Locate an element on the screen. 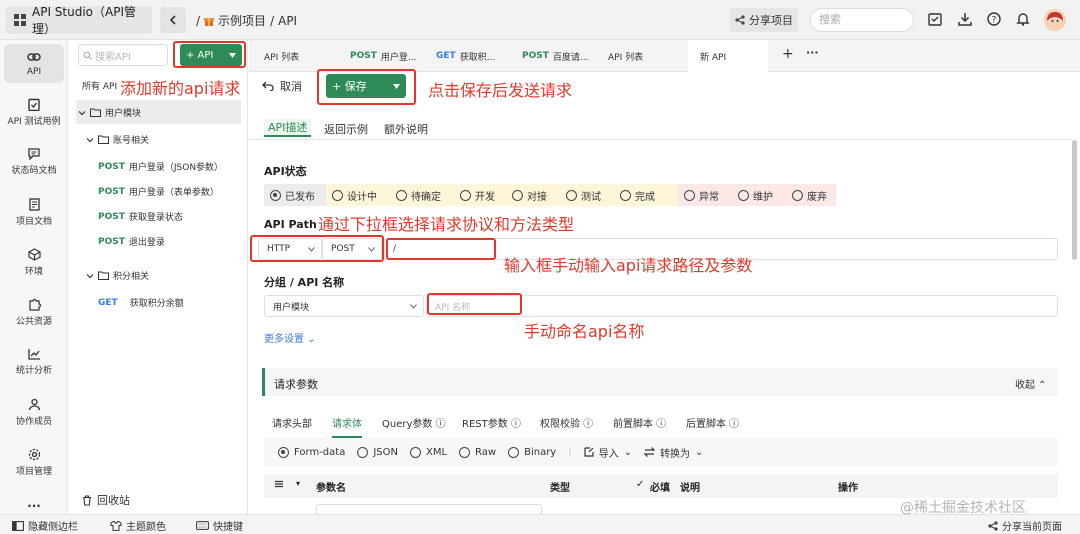 The image size is (1080, 534). status-option: 测试 is located at coordinates (587, 195).